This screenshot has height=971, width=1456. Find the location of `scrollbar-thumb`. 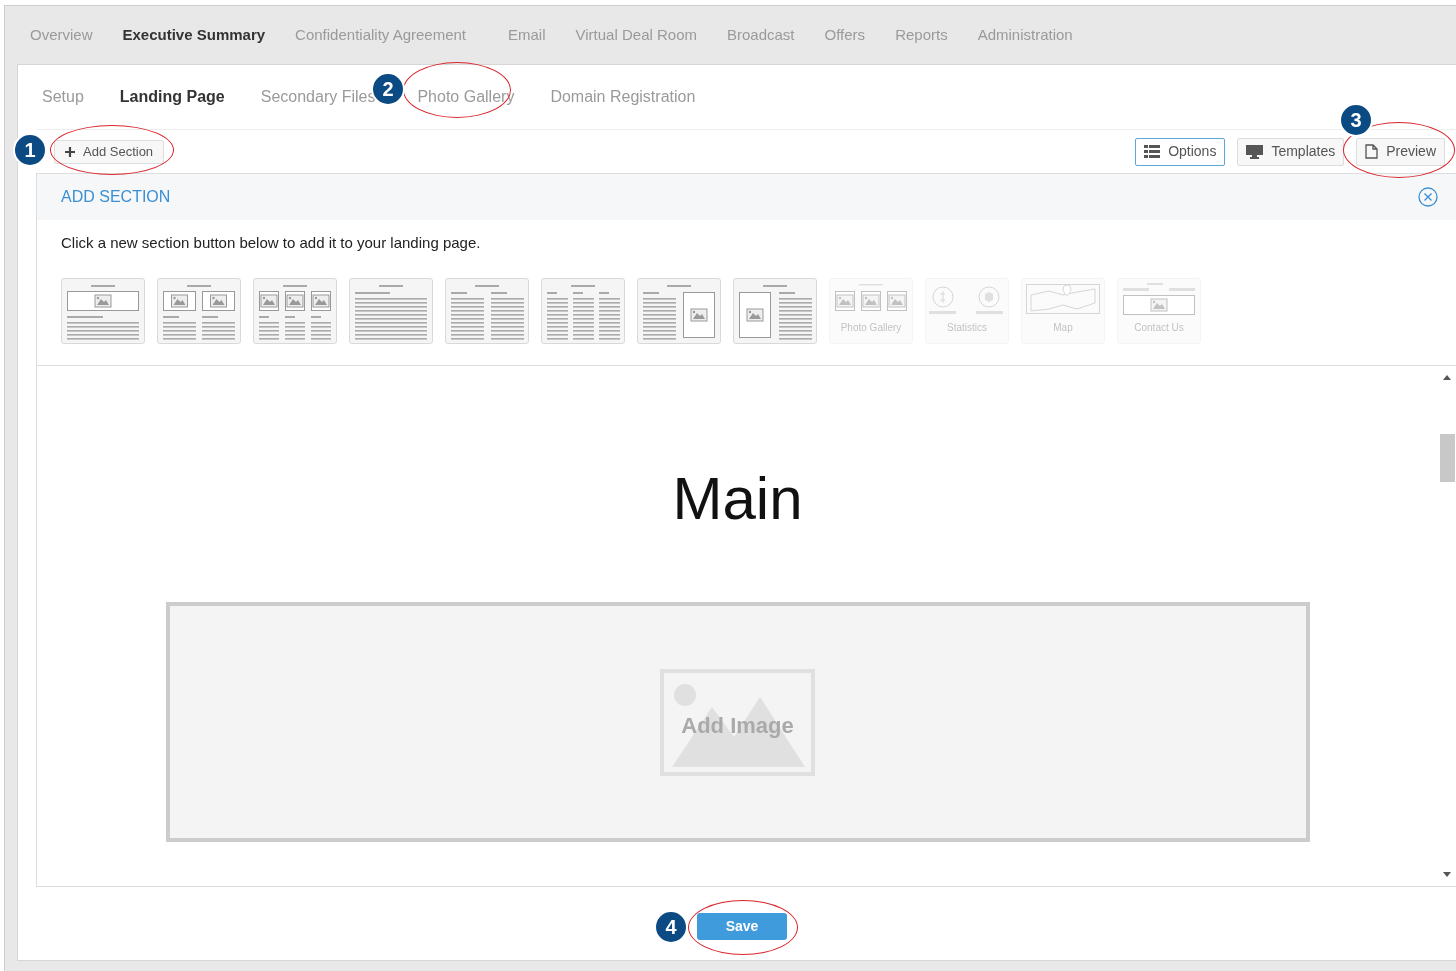

scrollbar-thumb is located at coordinates (1447, 458).